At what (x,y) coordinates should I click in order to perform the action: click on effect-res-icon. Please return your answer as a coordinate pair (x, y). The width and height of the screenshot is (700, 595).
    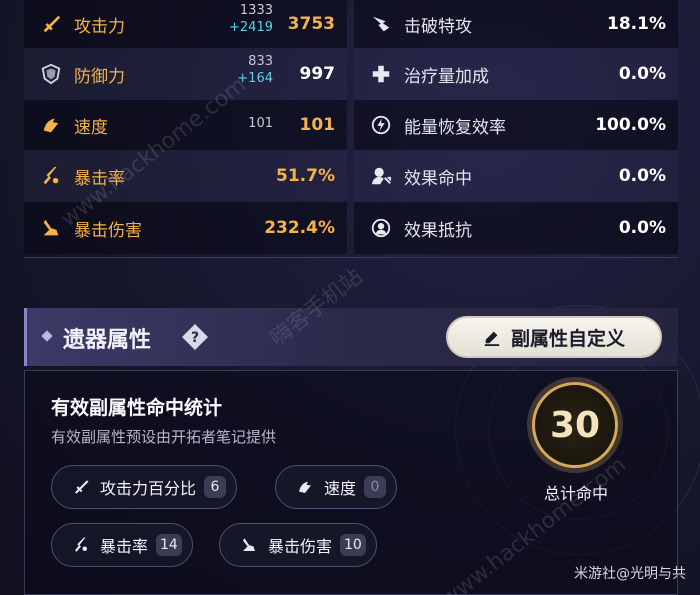
    Looking at the image, I should click on (381, 228).